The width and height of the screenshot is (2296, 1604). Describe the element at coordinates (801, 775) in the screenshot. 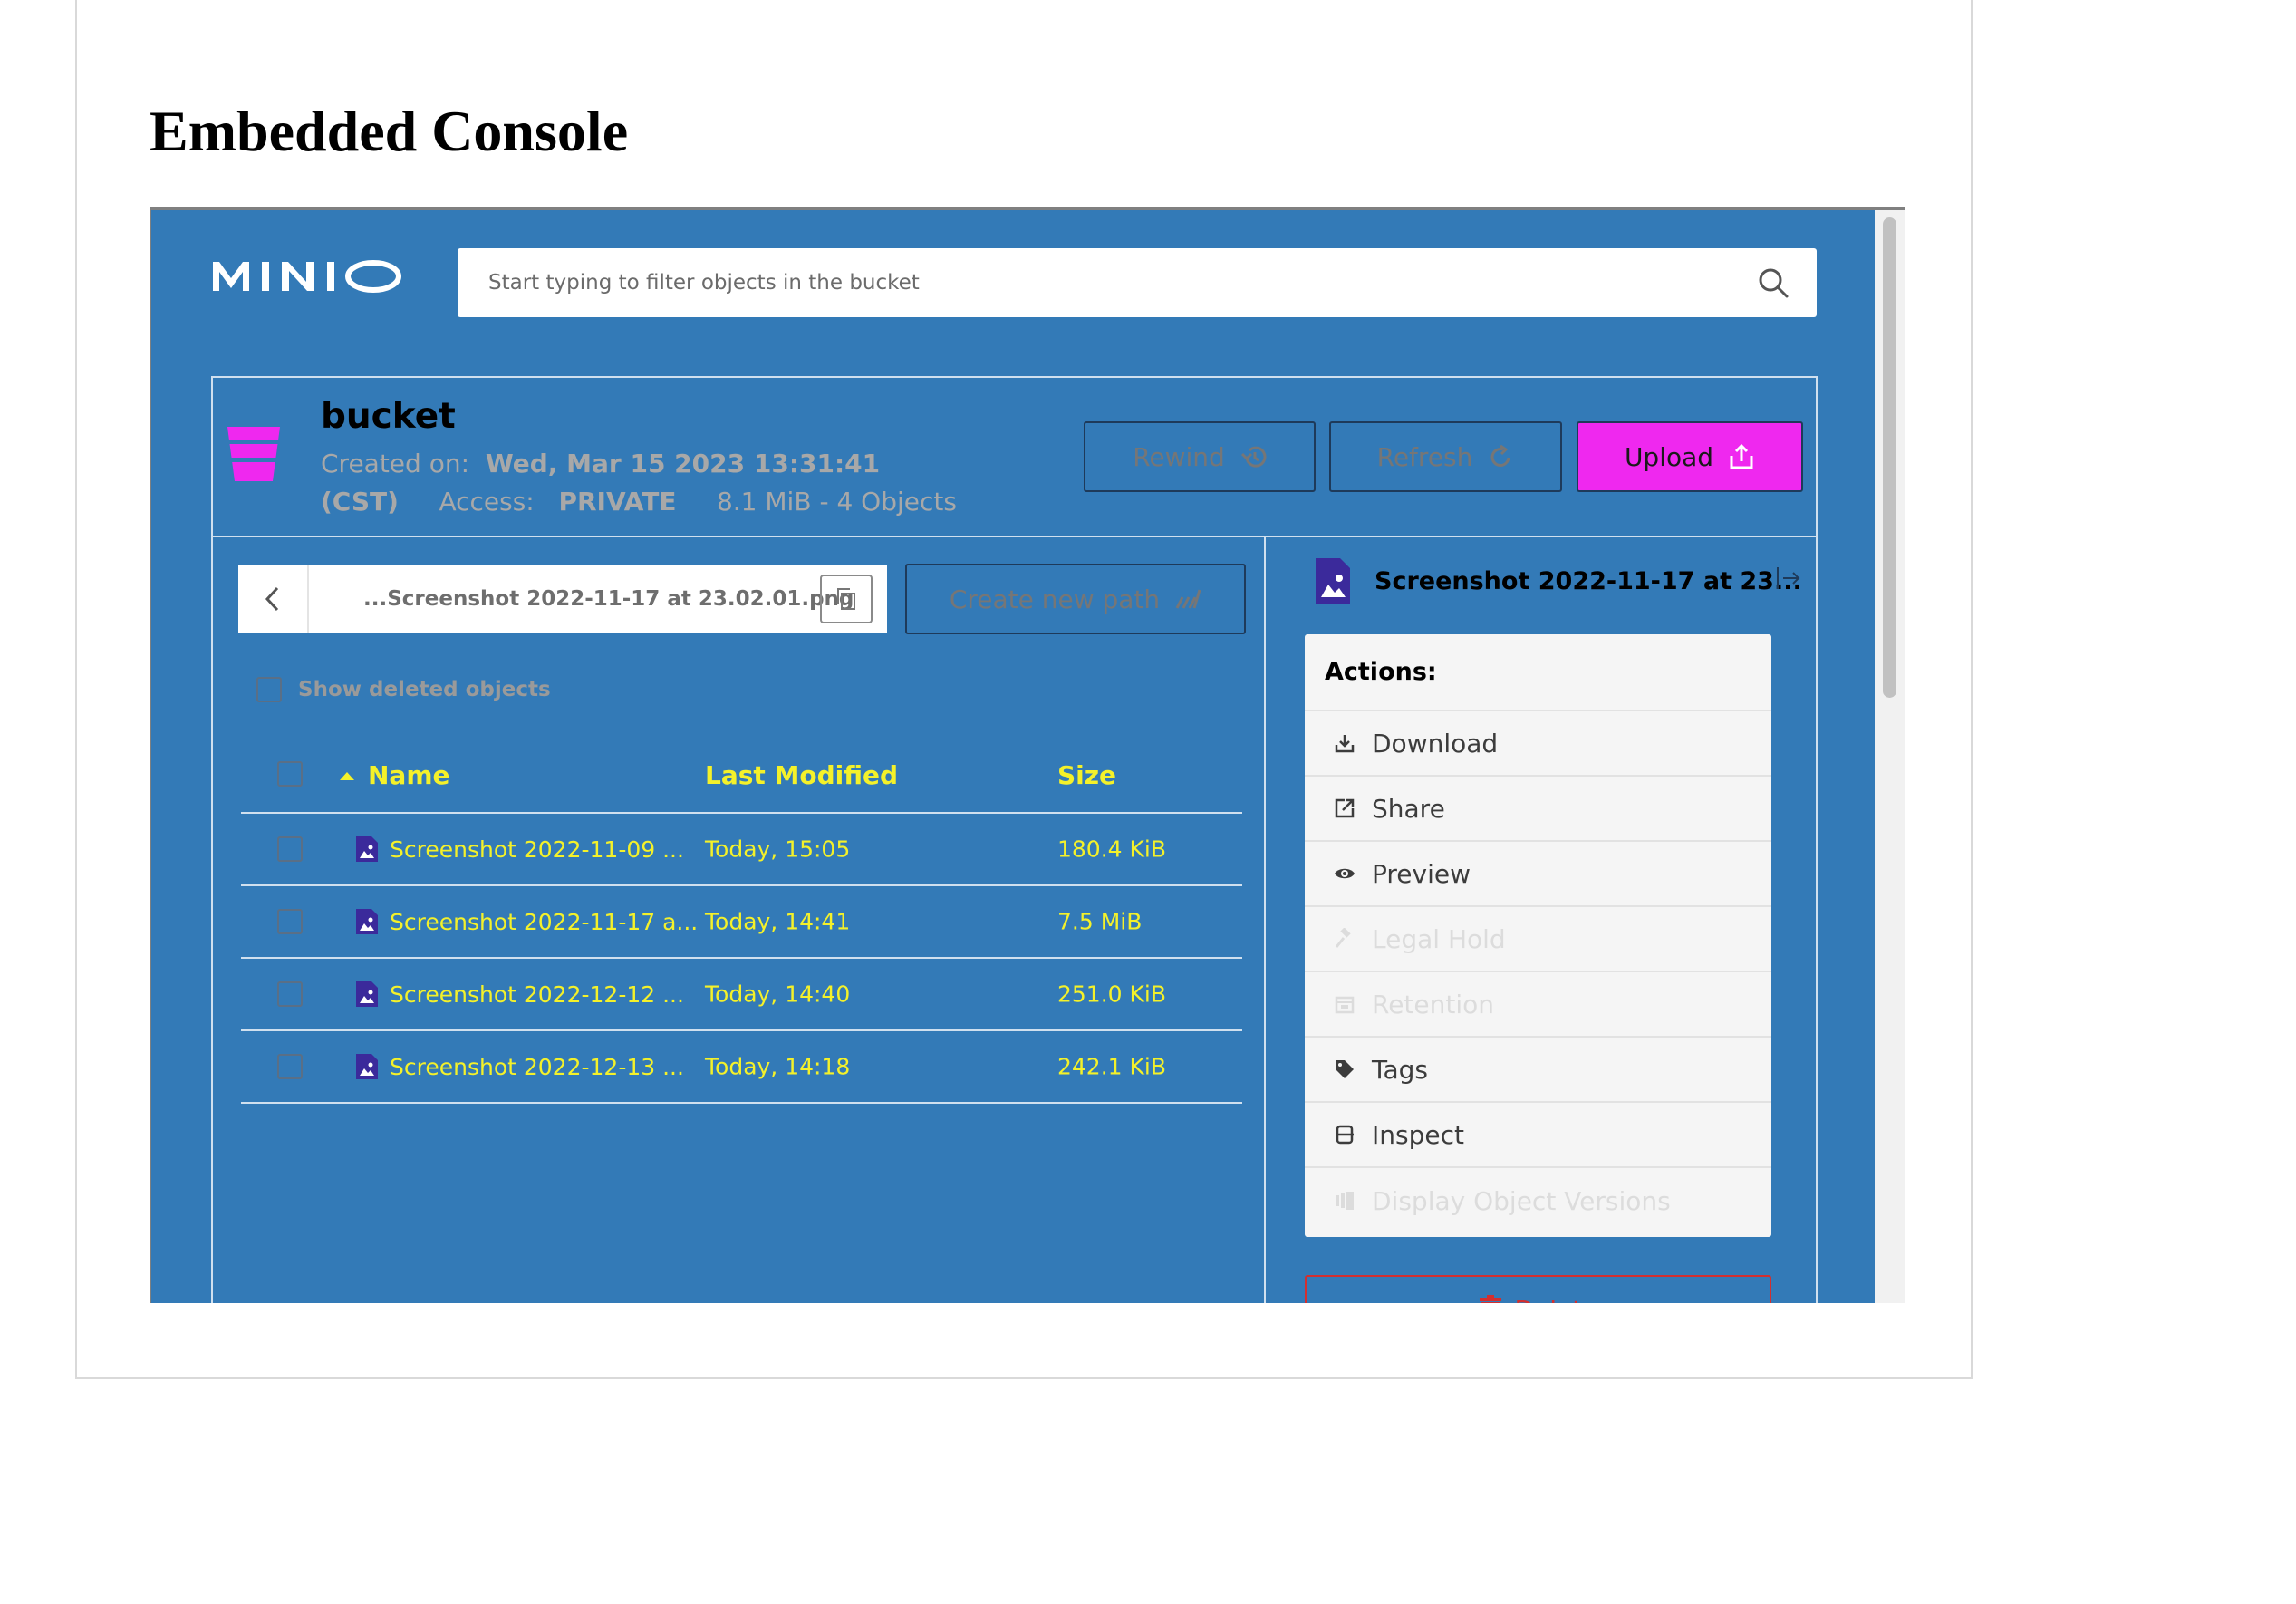

I see `column-header-last-modified: Last Modified` at that location.